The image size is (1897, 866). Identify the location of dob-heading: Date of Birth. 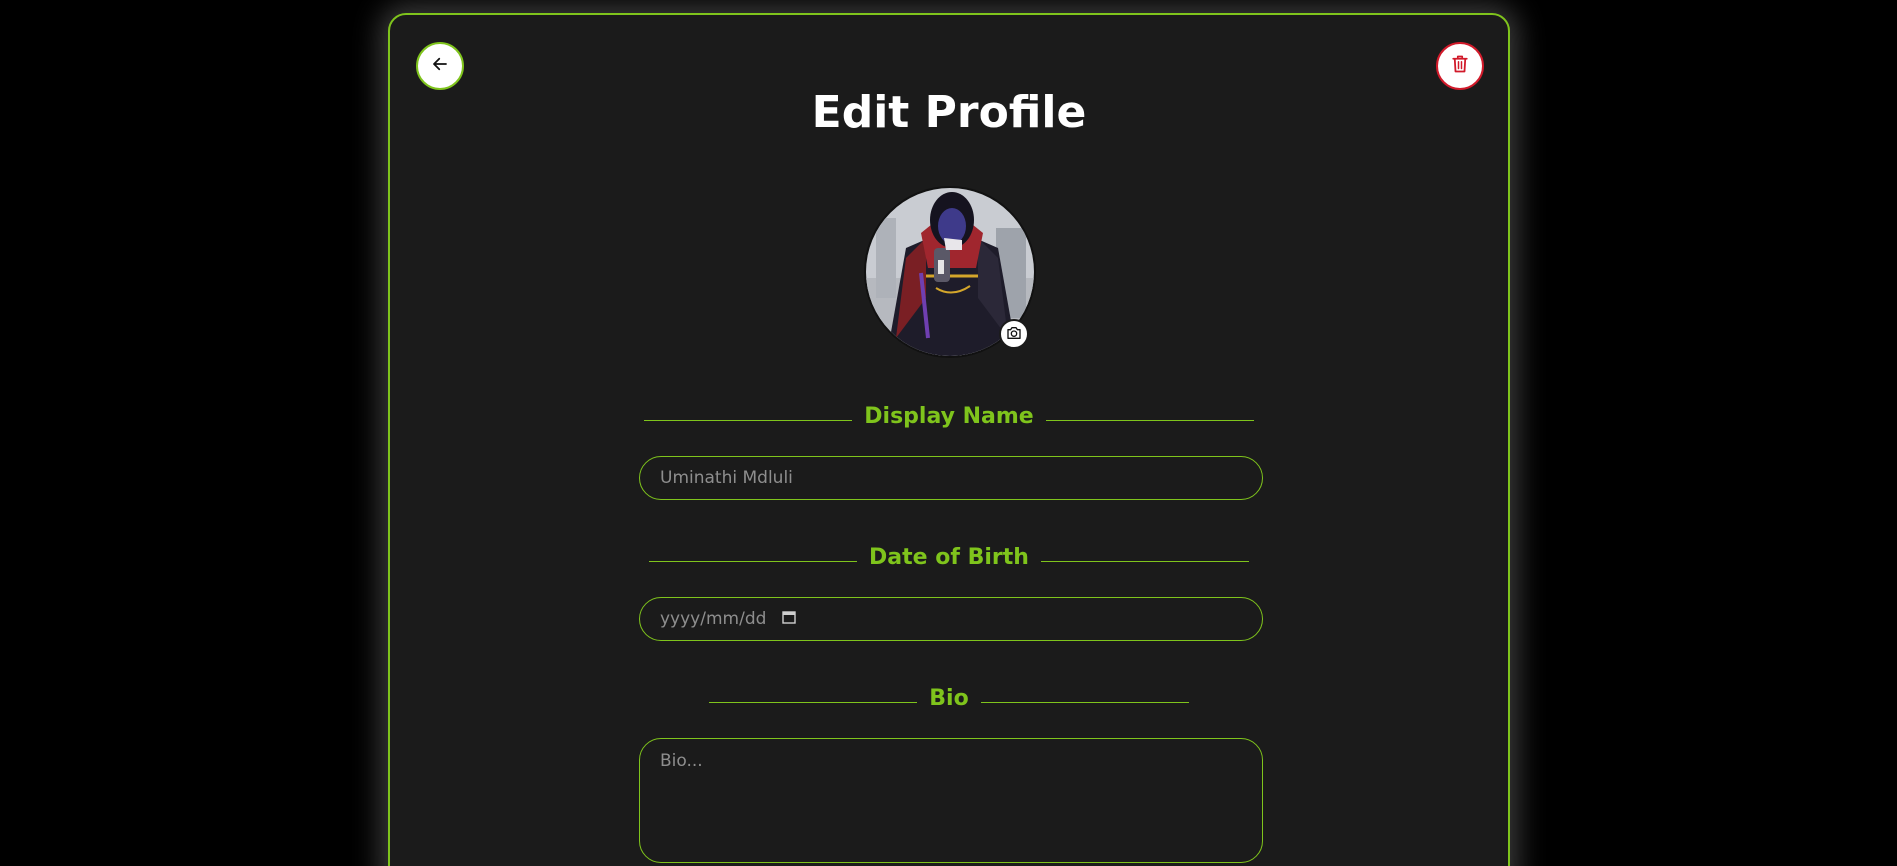
(949, 557).